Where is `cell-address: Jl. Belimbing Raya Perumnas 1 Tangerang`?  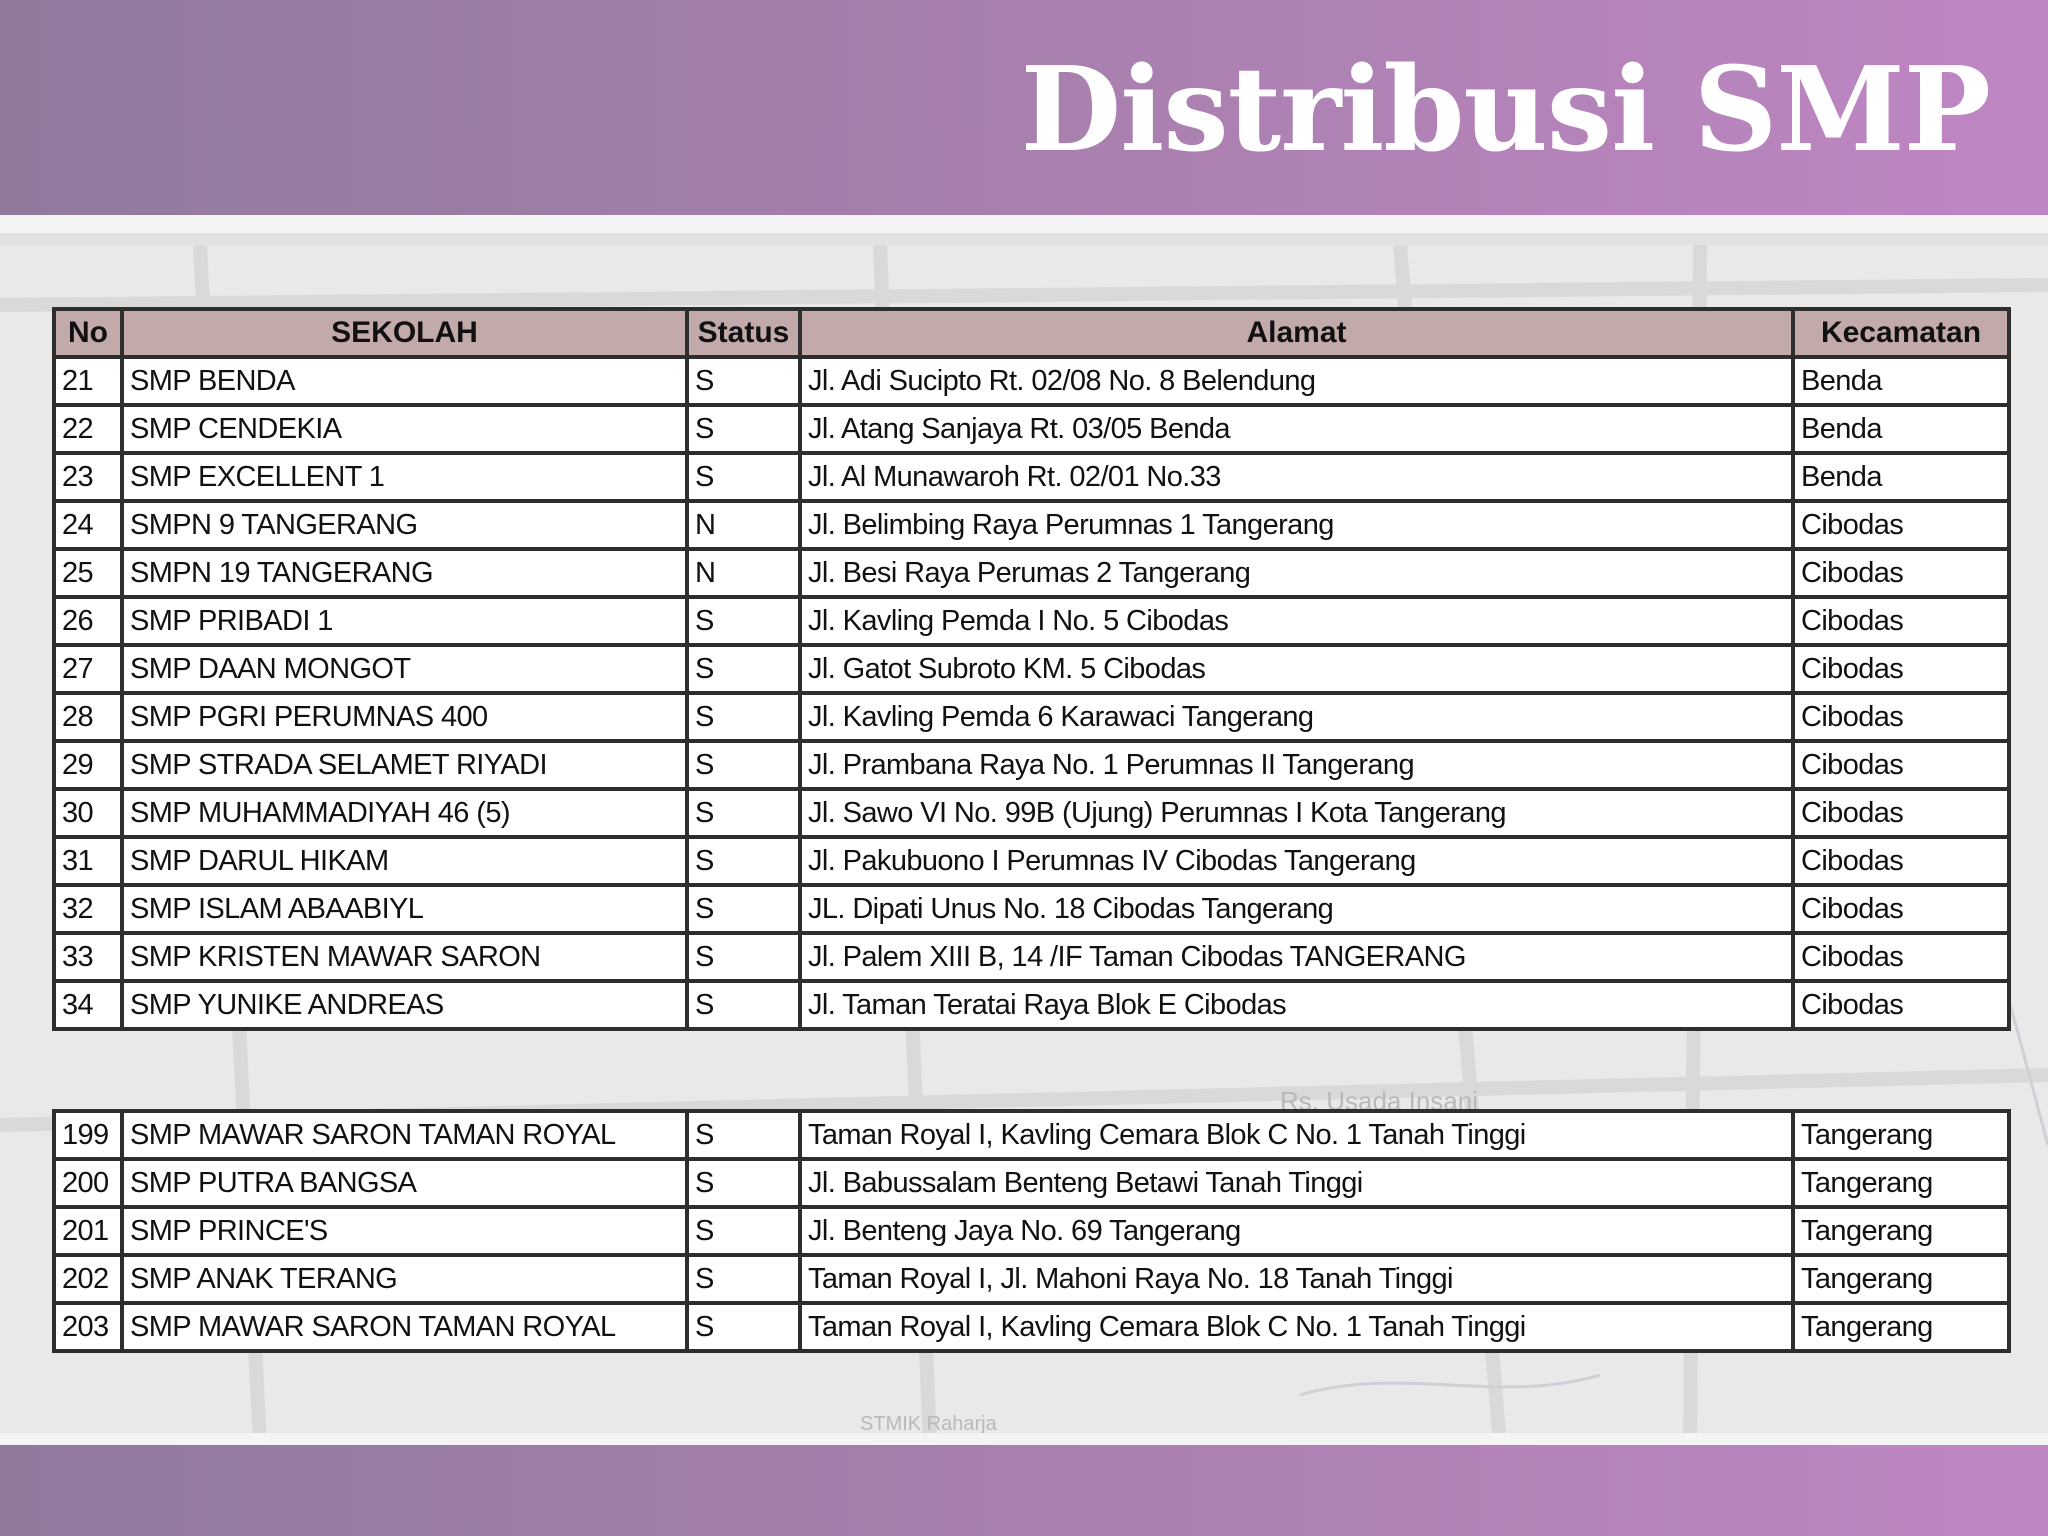 cell-address: Jl. Belimbing Raya Perumnas 1 Tangerang is located at coordinates (1296, 525).